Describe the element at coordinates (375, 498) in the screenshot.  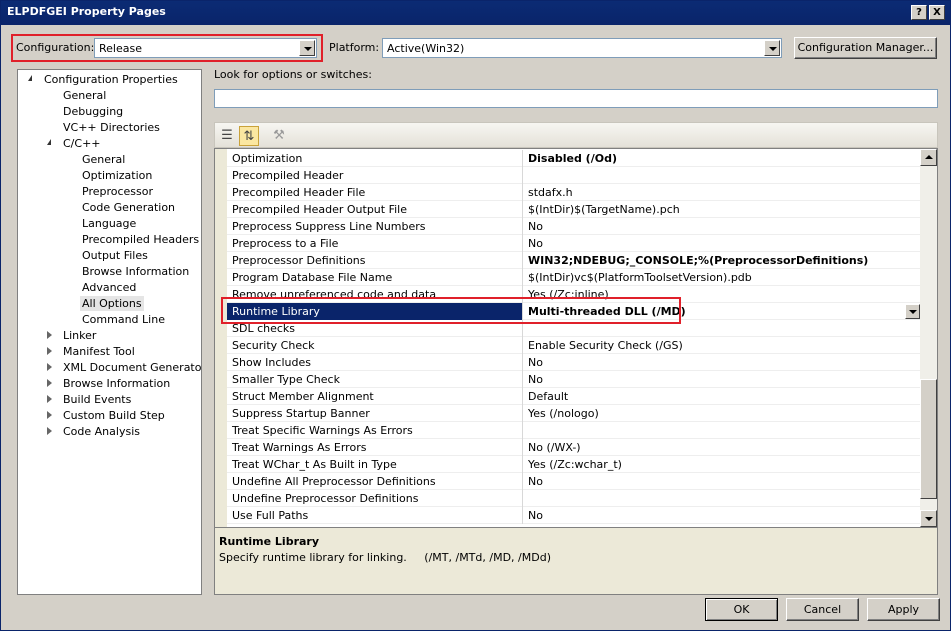
I see `property-name: Undefine Preprocessor Definitions` at that location.